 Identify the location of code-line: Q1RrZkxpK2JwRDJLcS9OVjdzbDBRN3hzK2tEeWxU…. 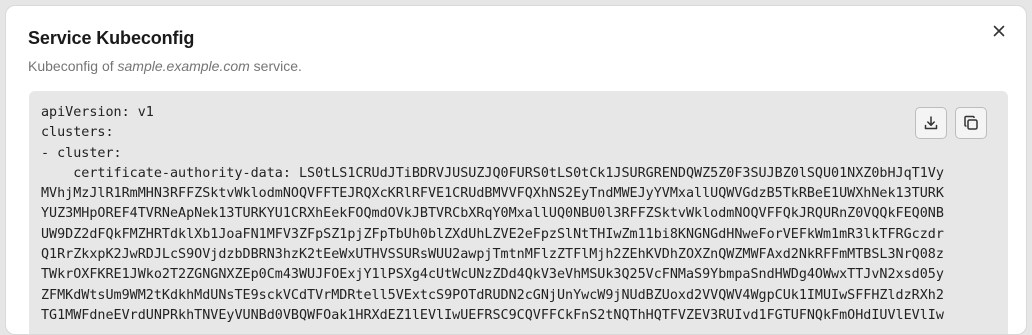
(492, 255).